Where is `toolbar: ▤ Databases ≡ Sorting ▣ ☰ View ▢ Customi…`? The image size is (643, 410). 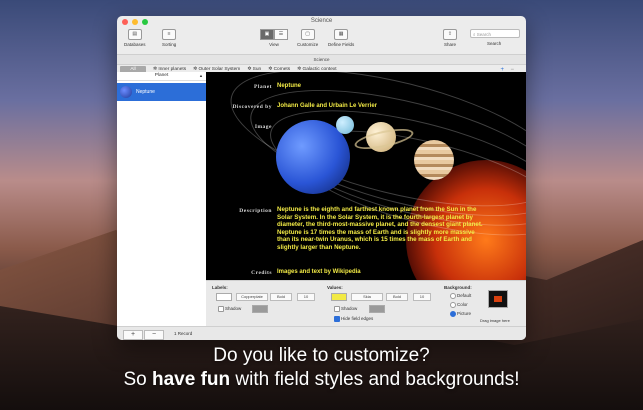 toolbar: ▤ Databases ≡ Sorting ▣ ☰ View ▢ Customi… is located at coordinates (321, 41).